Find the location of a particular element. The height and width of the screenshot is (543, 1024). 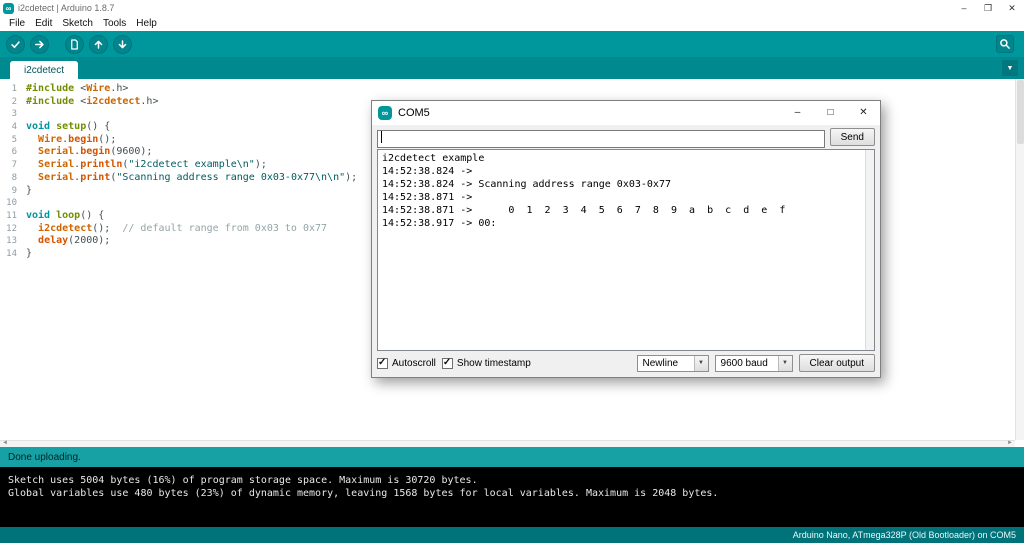

input-caret is located at coordinates (381, 137).